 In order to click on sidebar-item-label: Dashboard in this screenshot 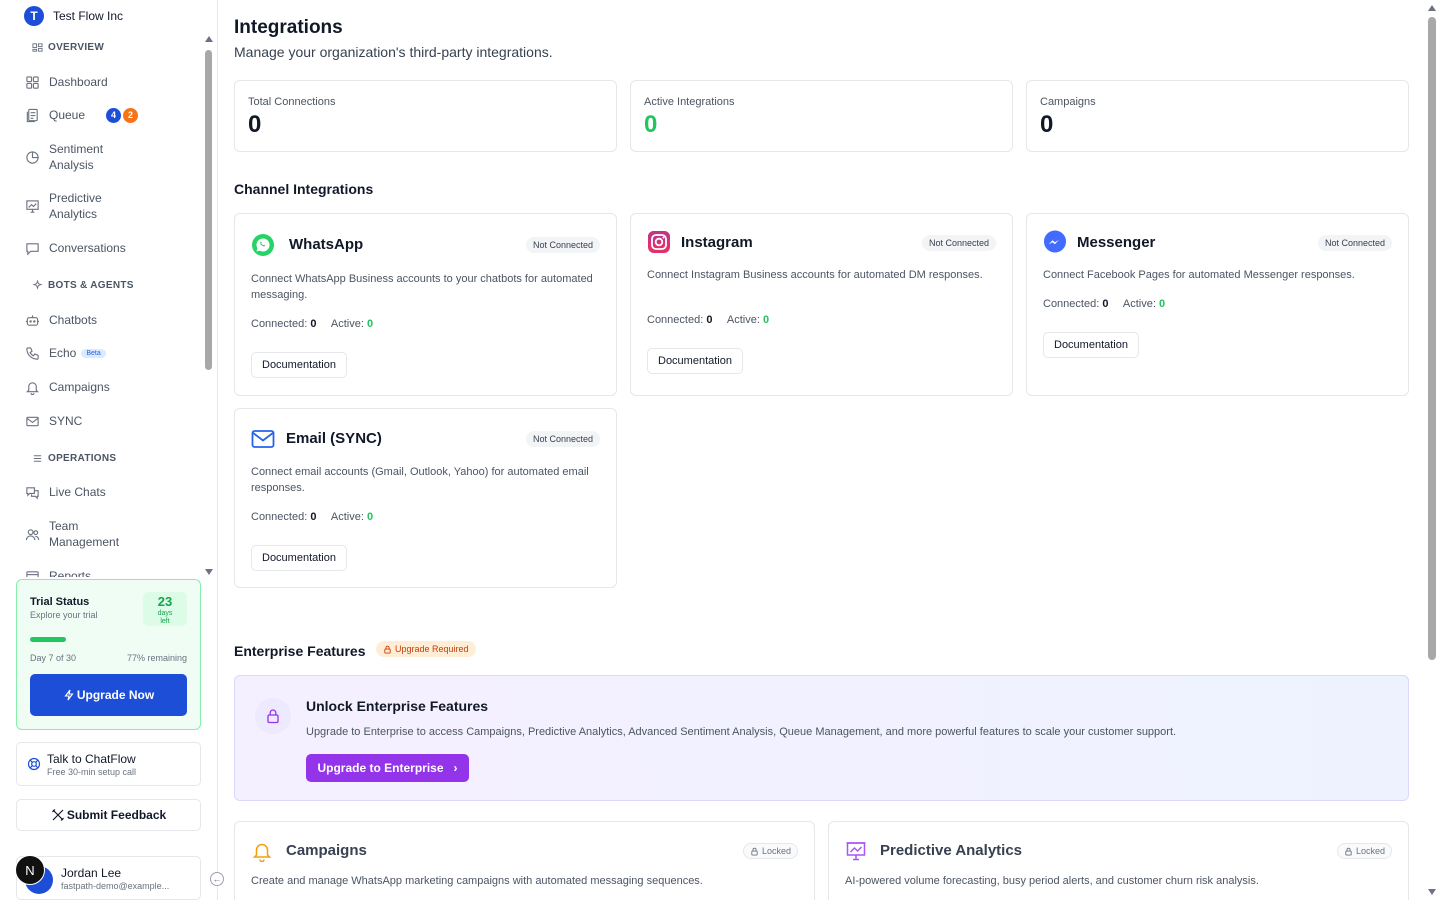, I will do `click(78, 82)`.